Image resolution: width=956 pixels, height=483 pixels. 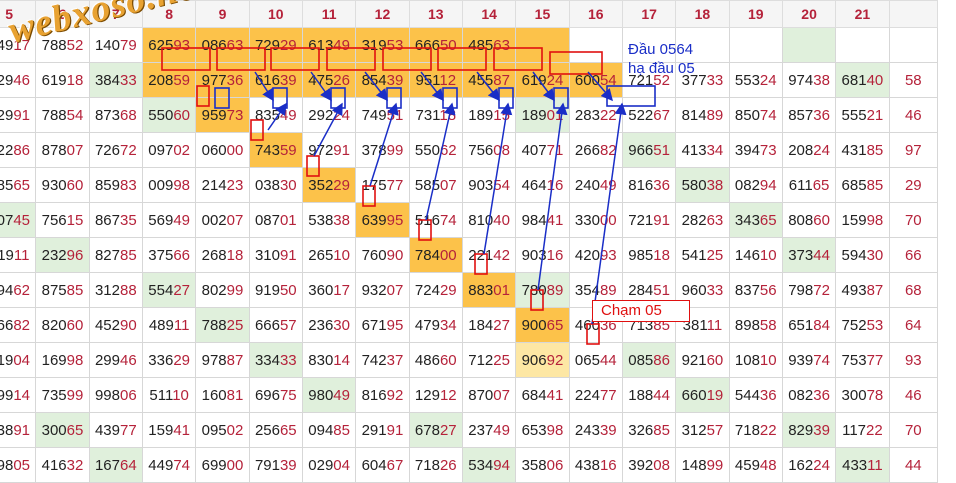 What do you see at coordinates (115, 430) in the screenshot?
I see `result-cell: 43977` at bounding box center [115, 430].